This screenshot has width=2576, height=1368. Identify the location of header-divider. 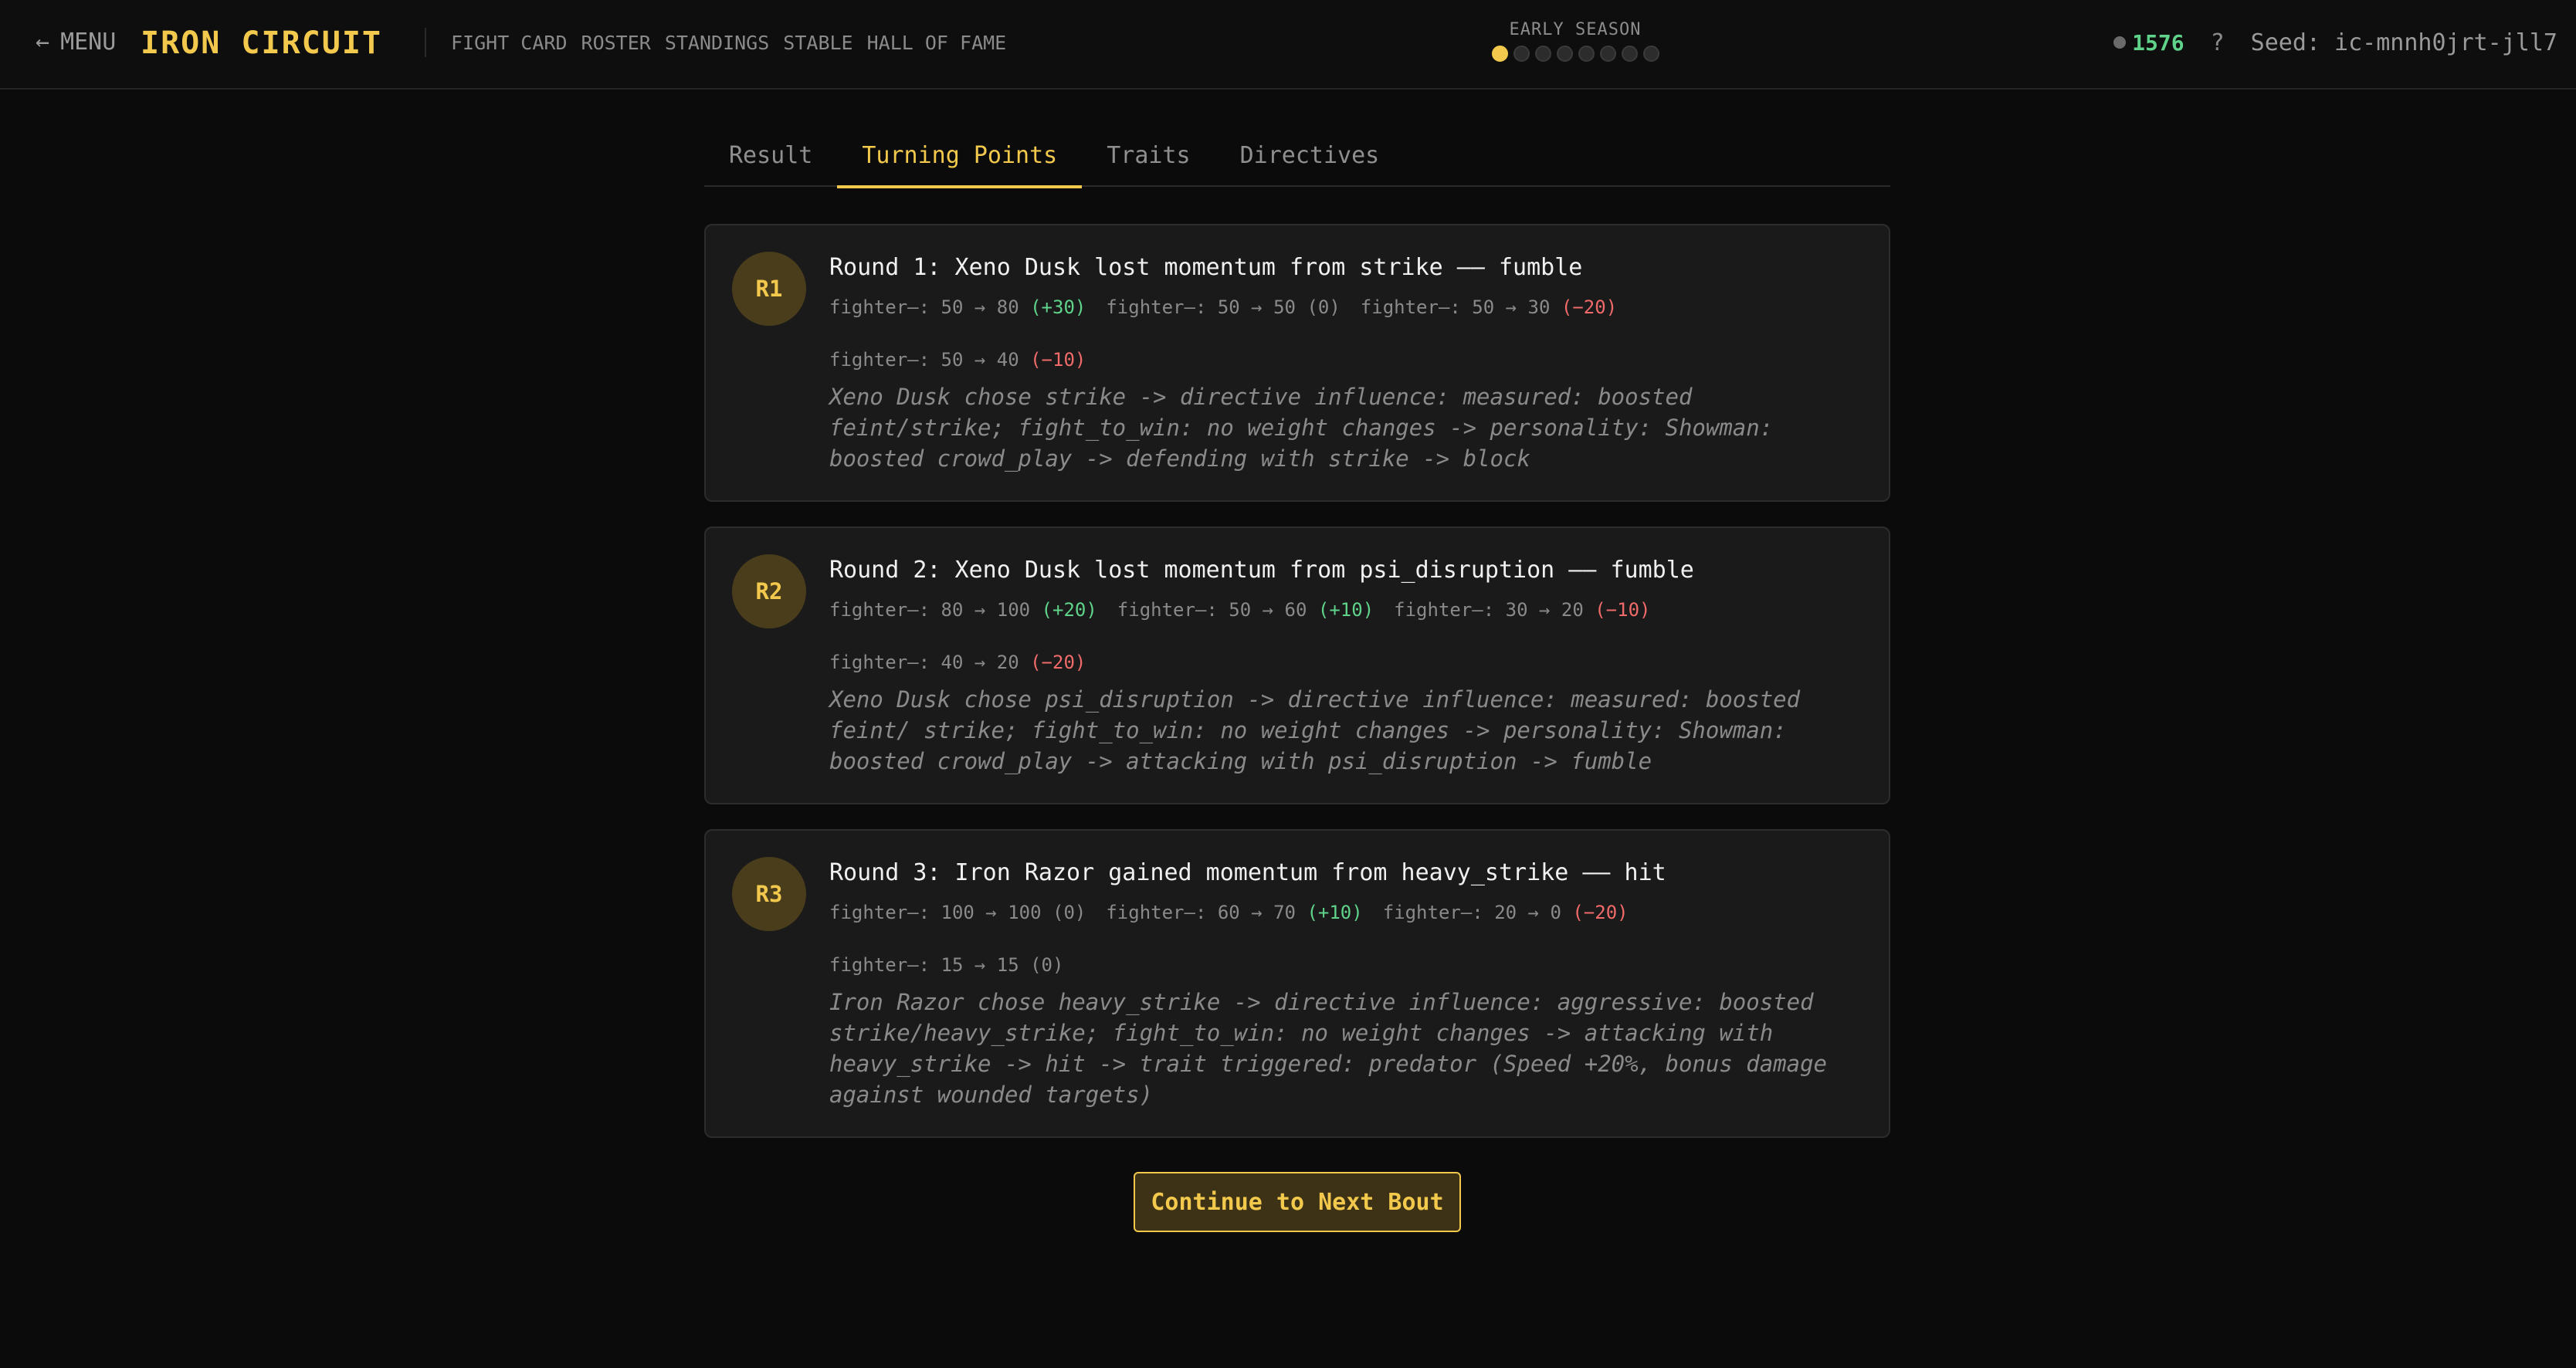
(425, 42).